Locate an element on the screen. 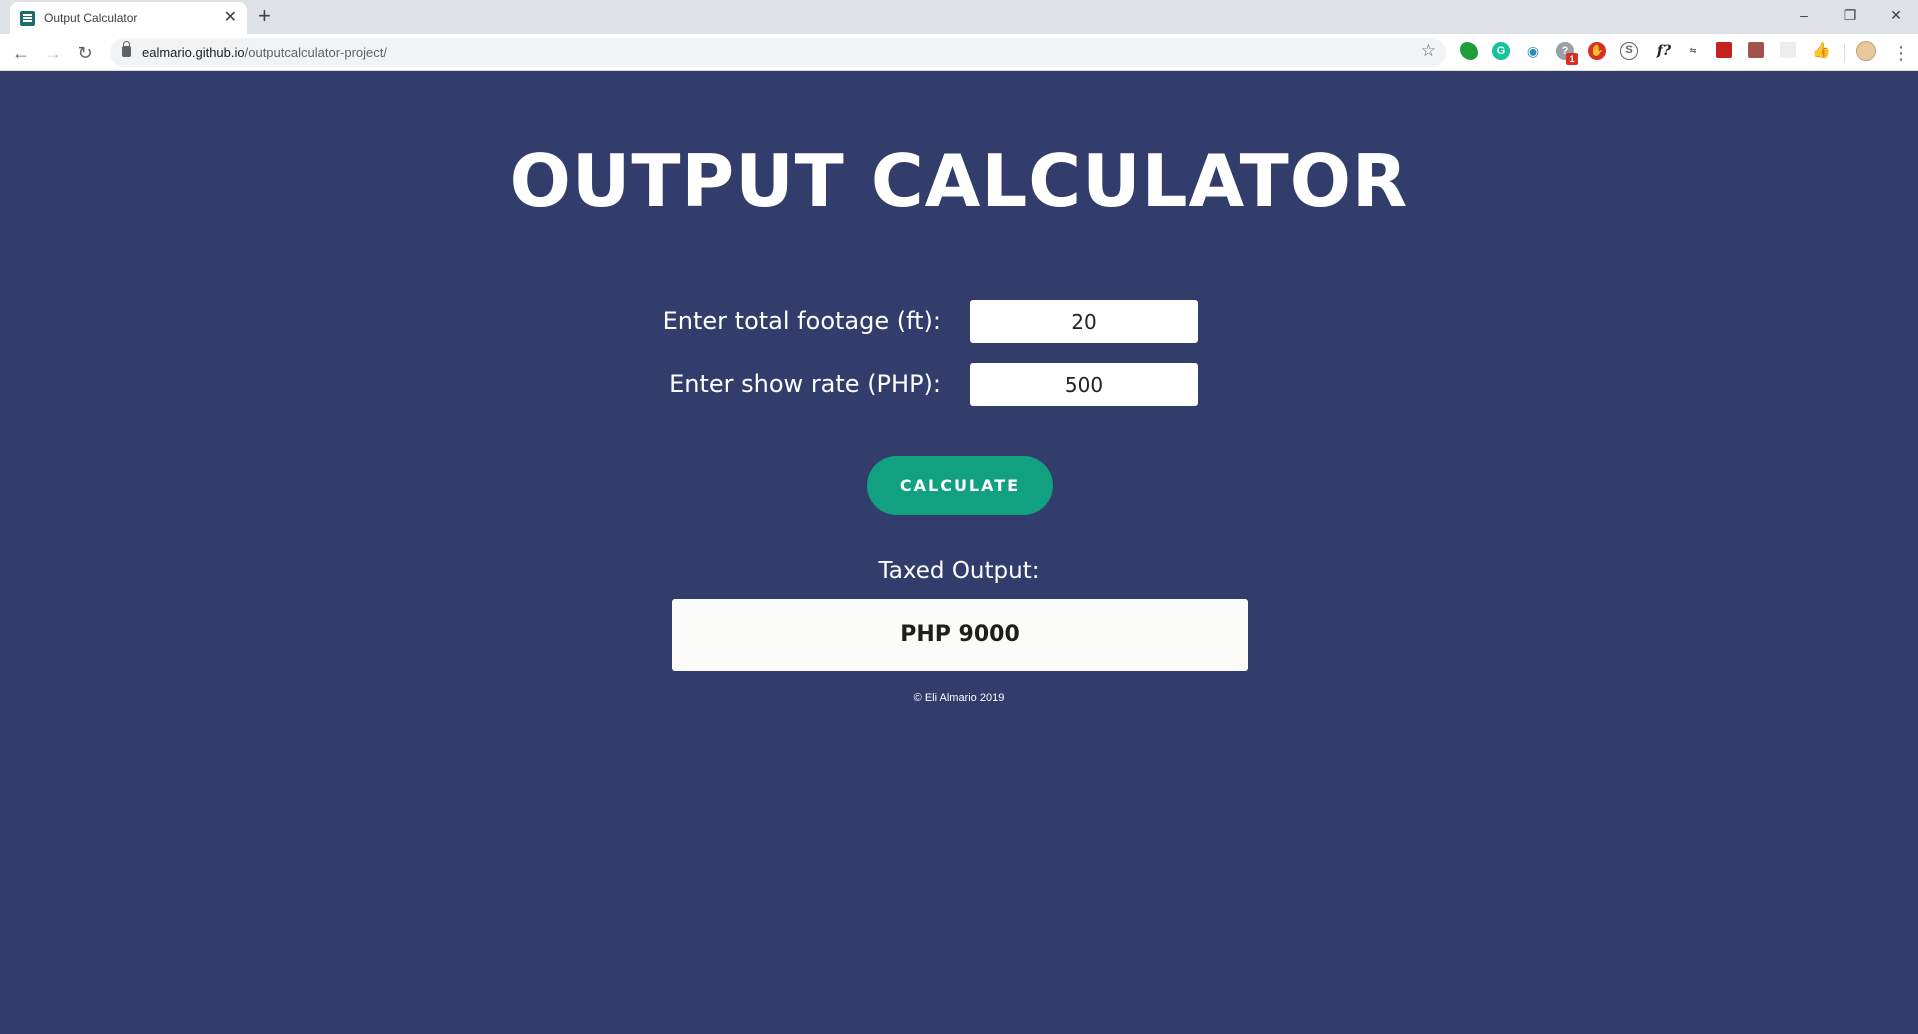 This screenshot has height=1034, width=1918. output-label: Taxed Output: is located at coordinates (959, 571).